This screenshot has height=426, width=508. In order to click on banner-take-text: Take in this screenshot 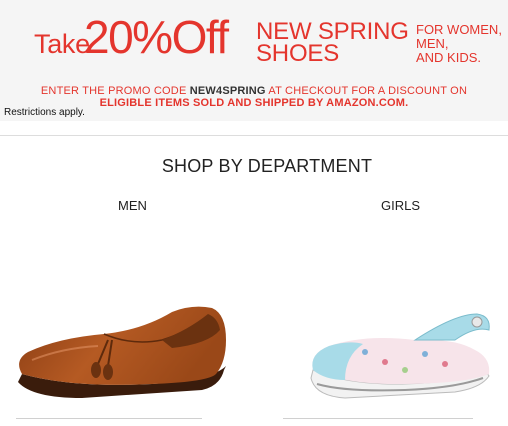, I will do `click(62, 44)`.